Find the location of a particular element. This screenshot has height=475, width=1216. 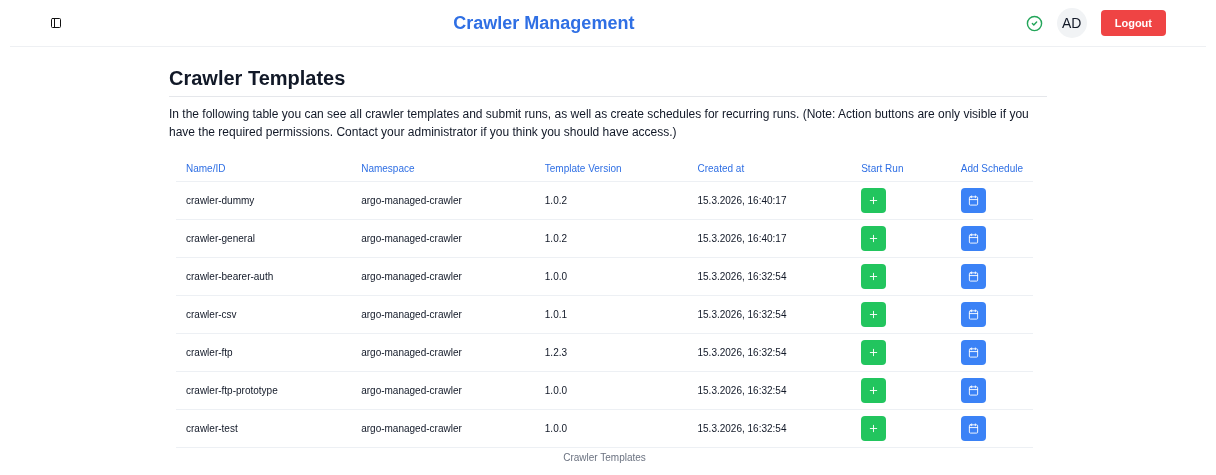

table-caption: Crawler Templates is located at coordinates (604, 457).